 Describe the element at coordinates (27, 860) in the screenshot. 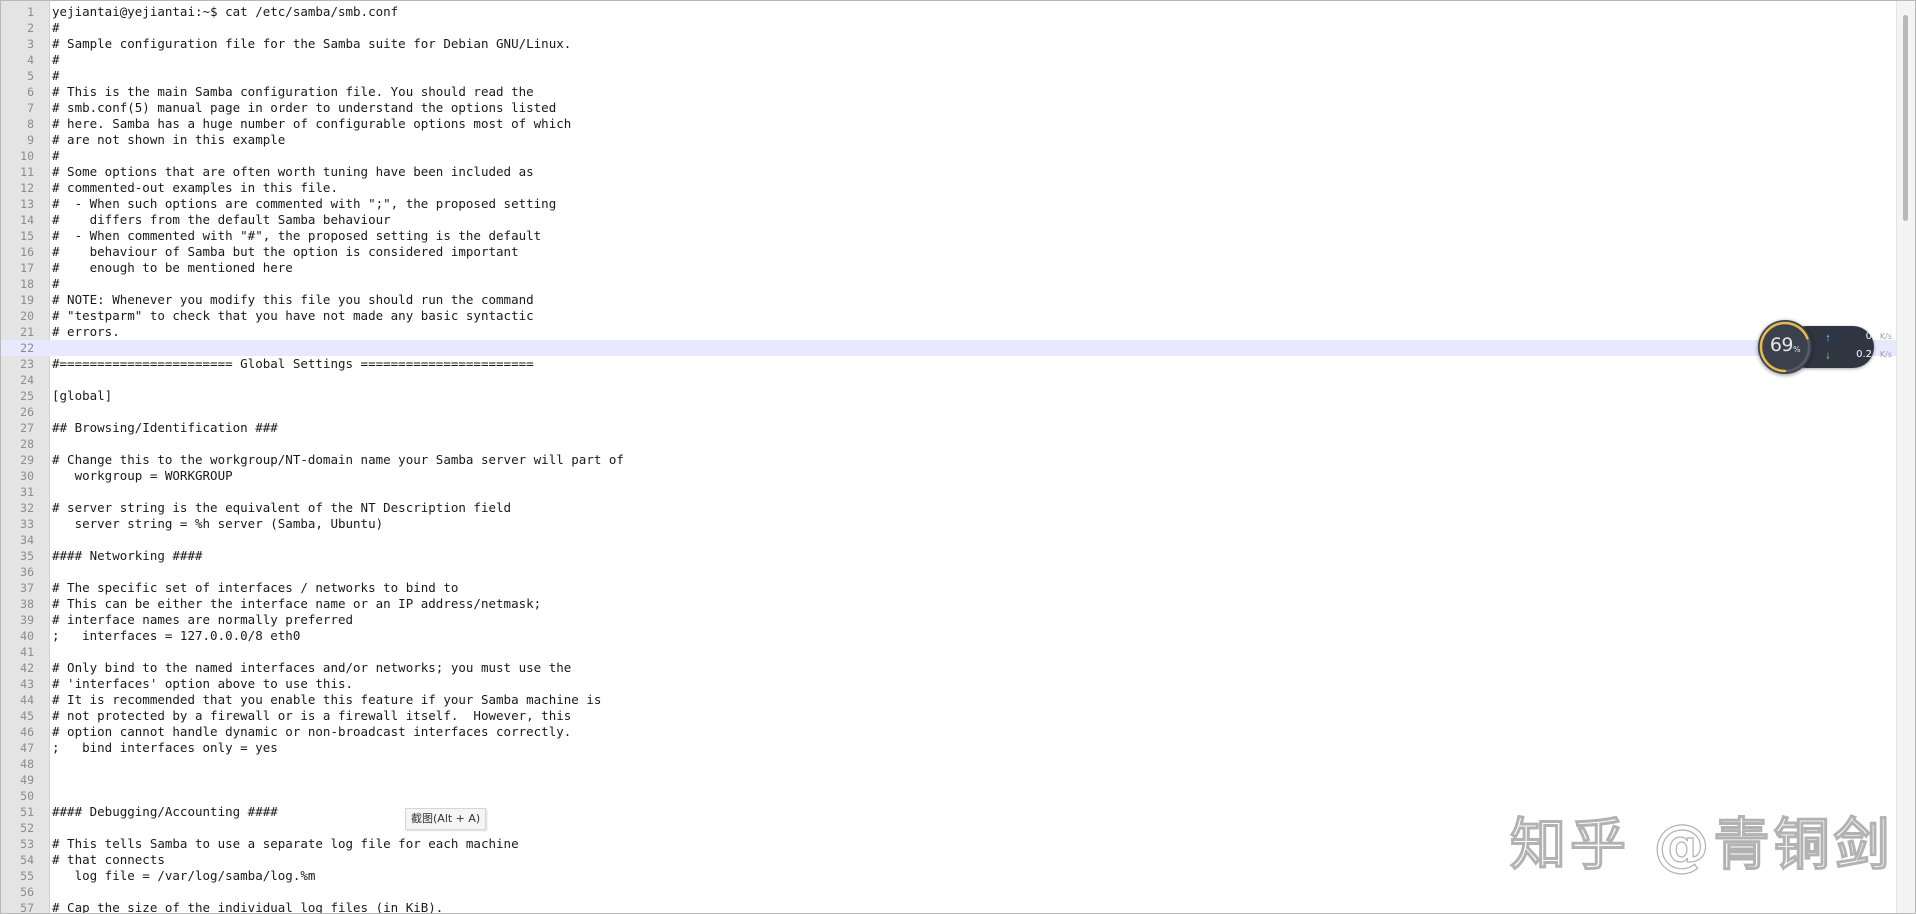

I see `line-number: 54` at that location.